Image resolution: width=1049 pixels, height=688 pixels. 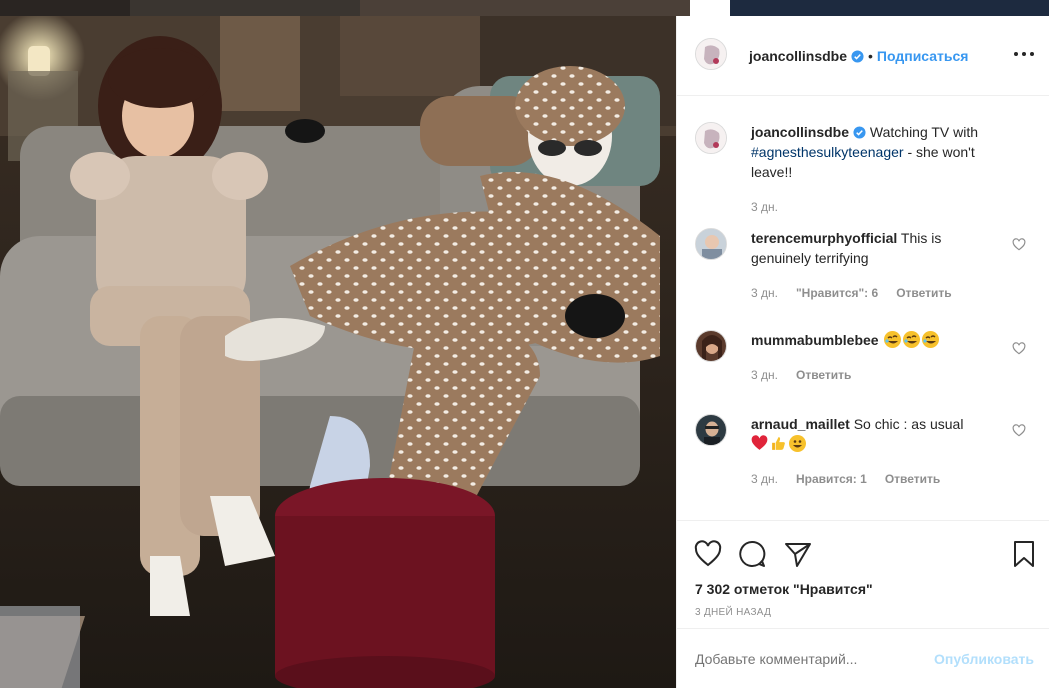 What do you see at coordinates (524, 8) in the screenshot?
I see `previous-posts-strip` at bounding box center [524, 8].